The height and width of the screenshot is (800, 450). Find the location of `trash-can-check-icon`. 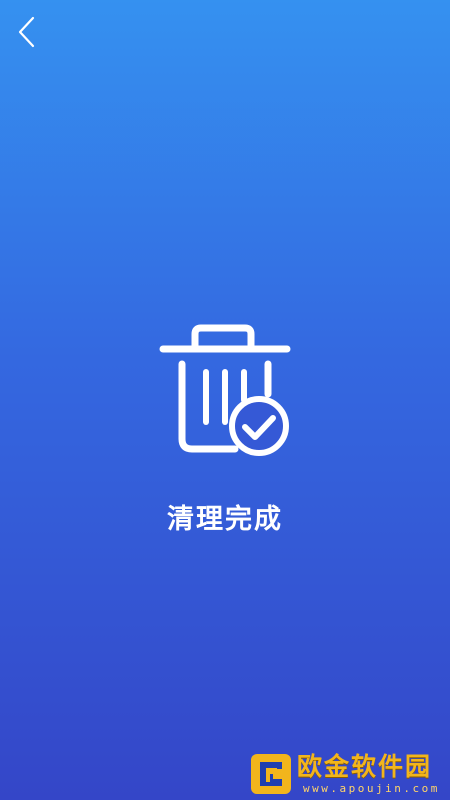

trash-can-check-icon is located at coordinates (225, 390).